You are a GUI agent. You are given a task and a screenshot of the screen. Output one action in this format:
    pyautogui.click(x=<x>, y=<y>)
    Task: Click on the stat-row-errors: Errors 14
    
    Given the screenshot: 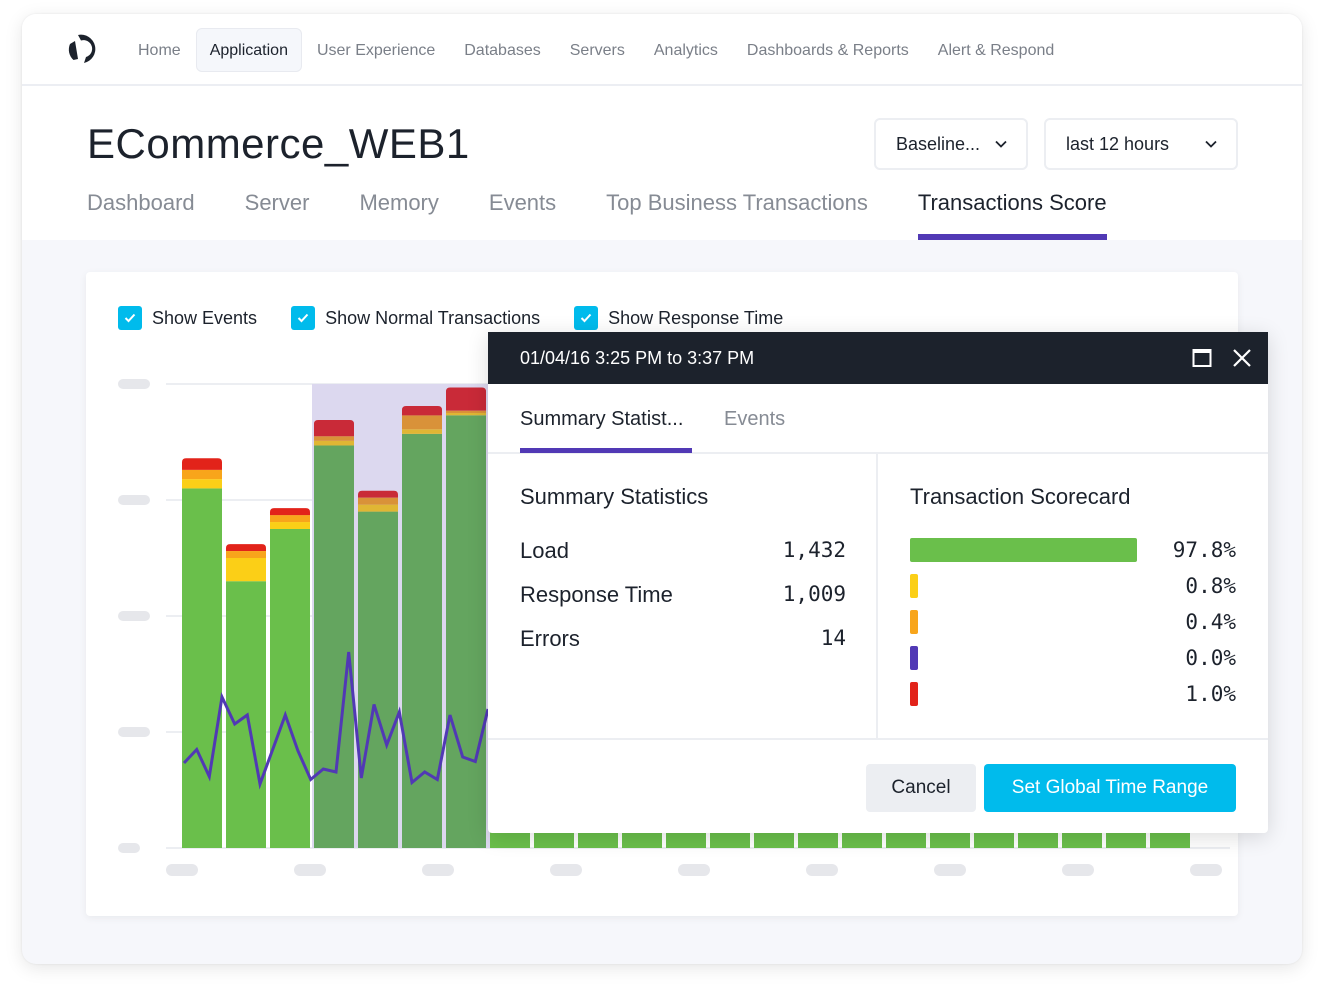 What is the action you would take?
    pyautogui.click(x=683, y=639)
    